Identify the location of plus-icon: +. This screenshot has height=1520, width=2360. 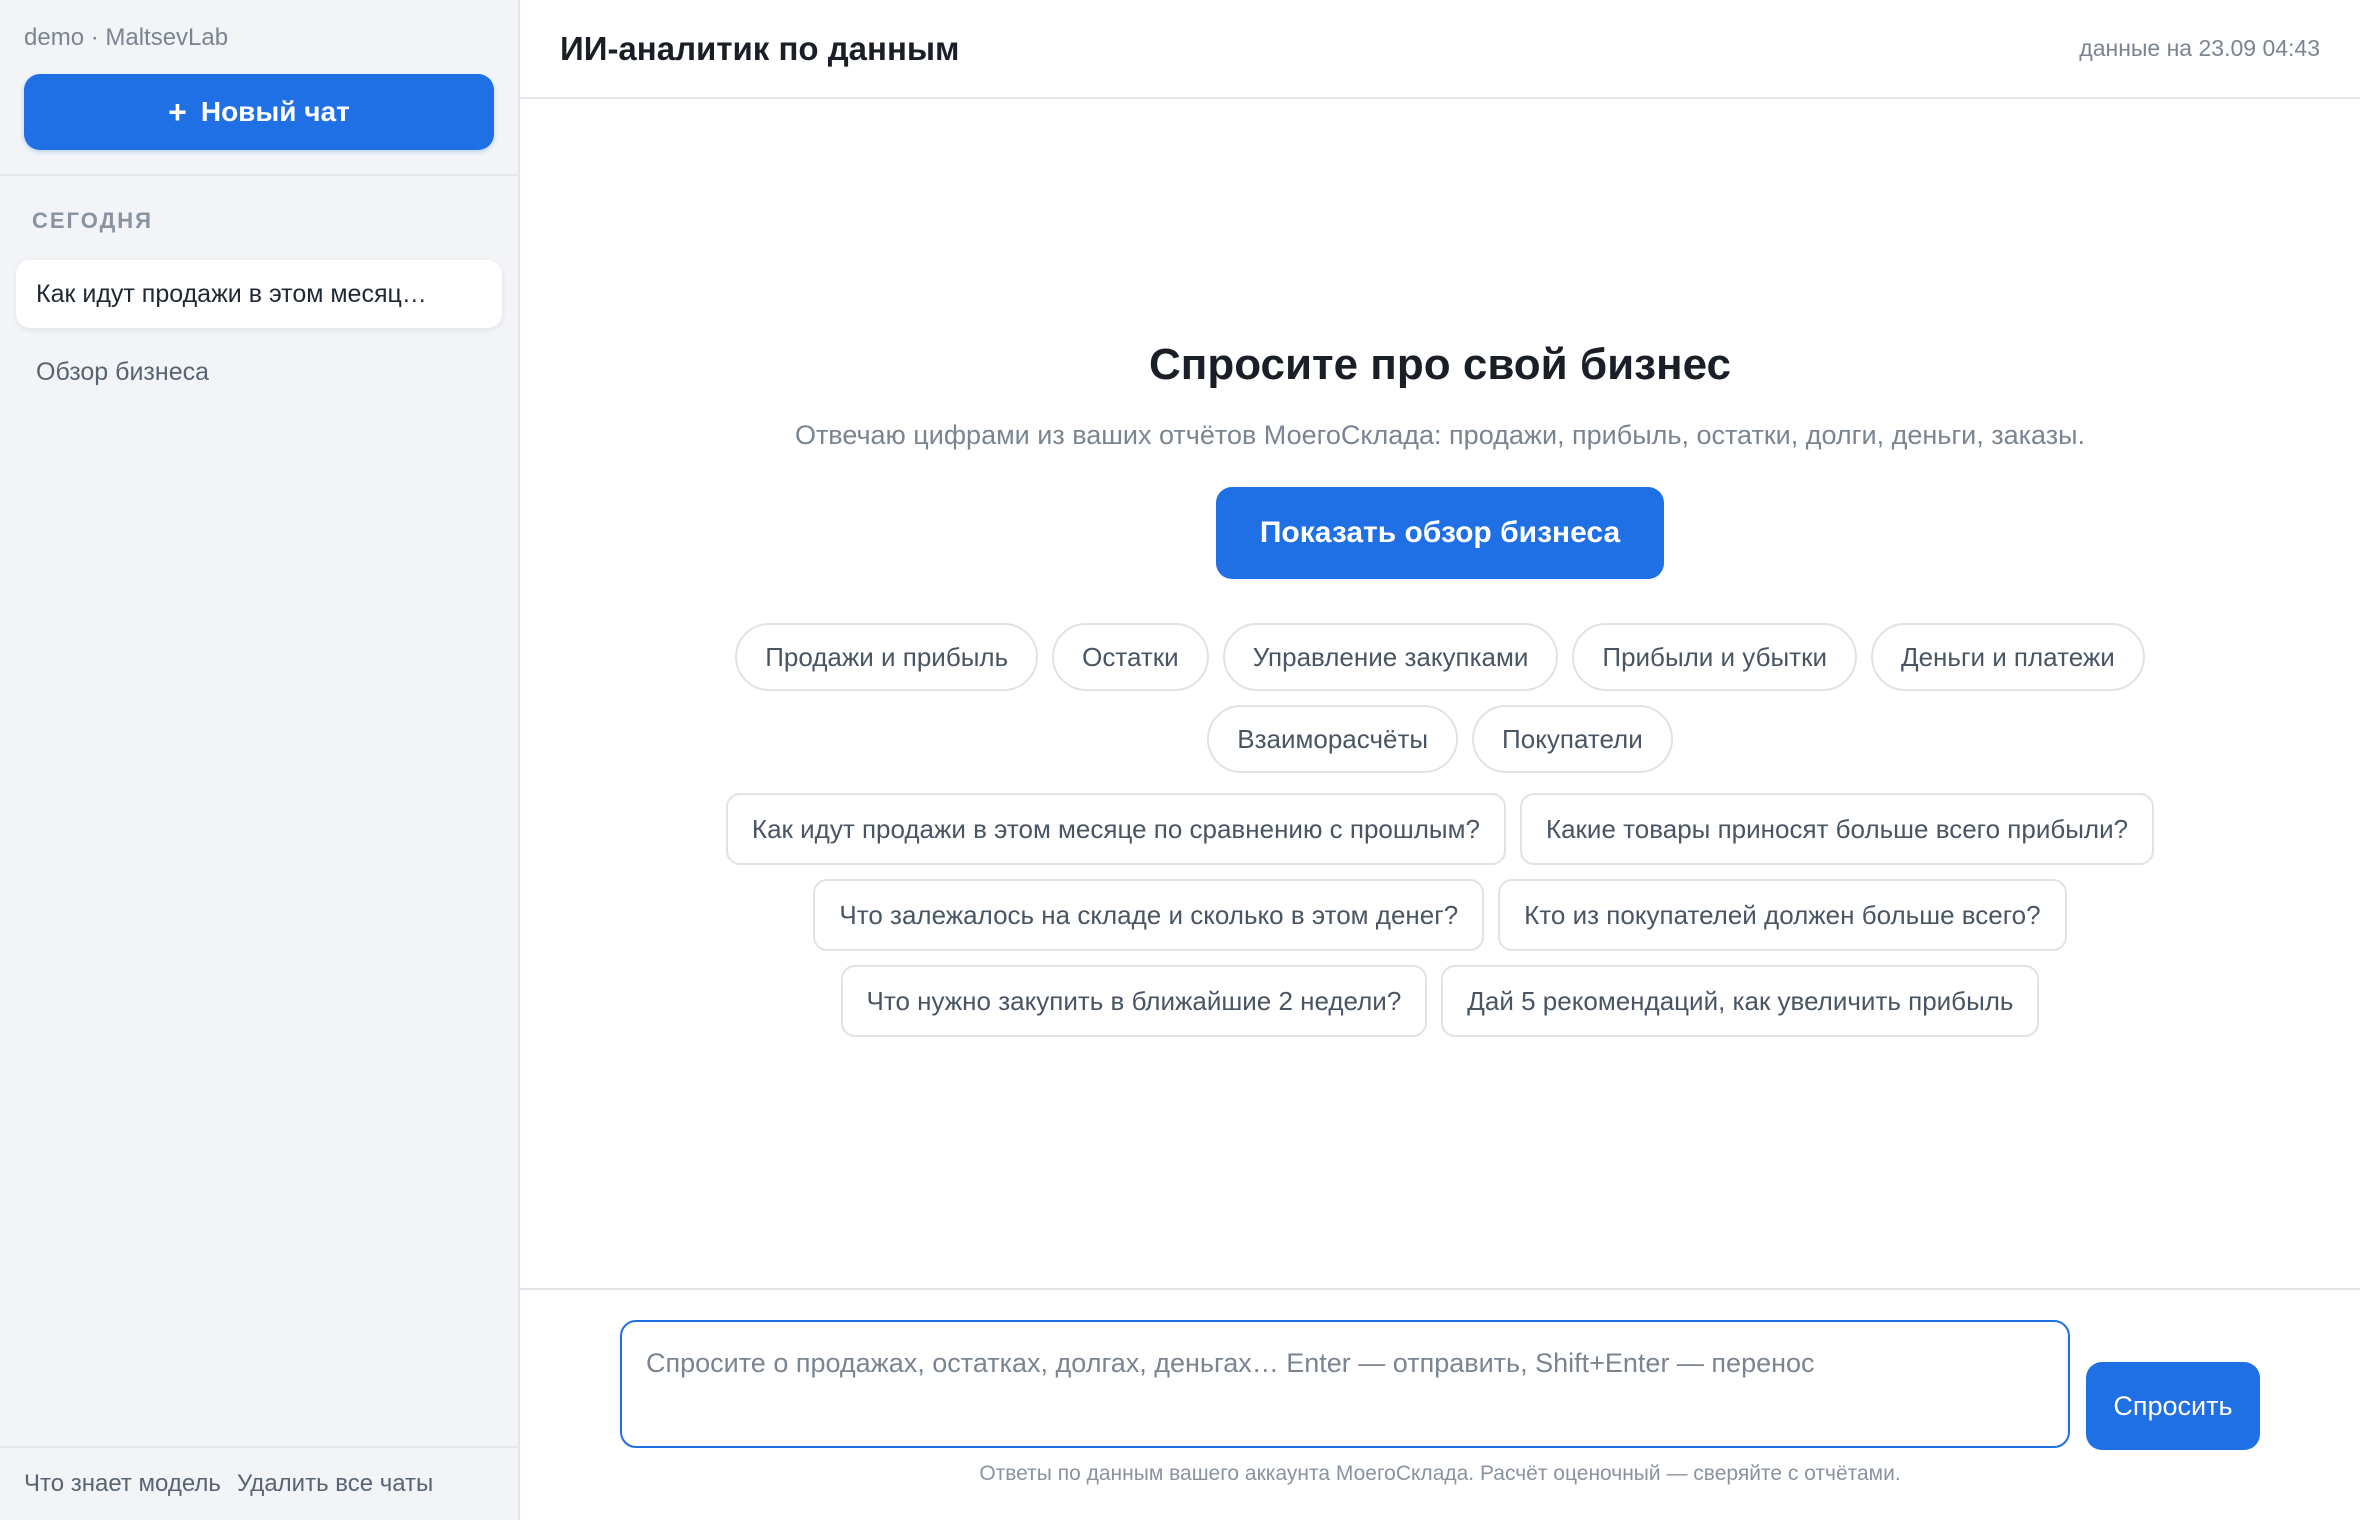
(177, 112).